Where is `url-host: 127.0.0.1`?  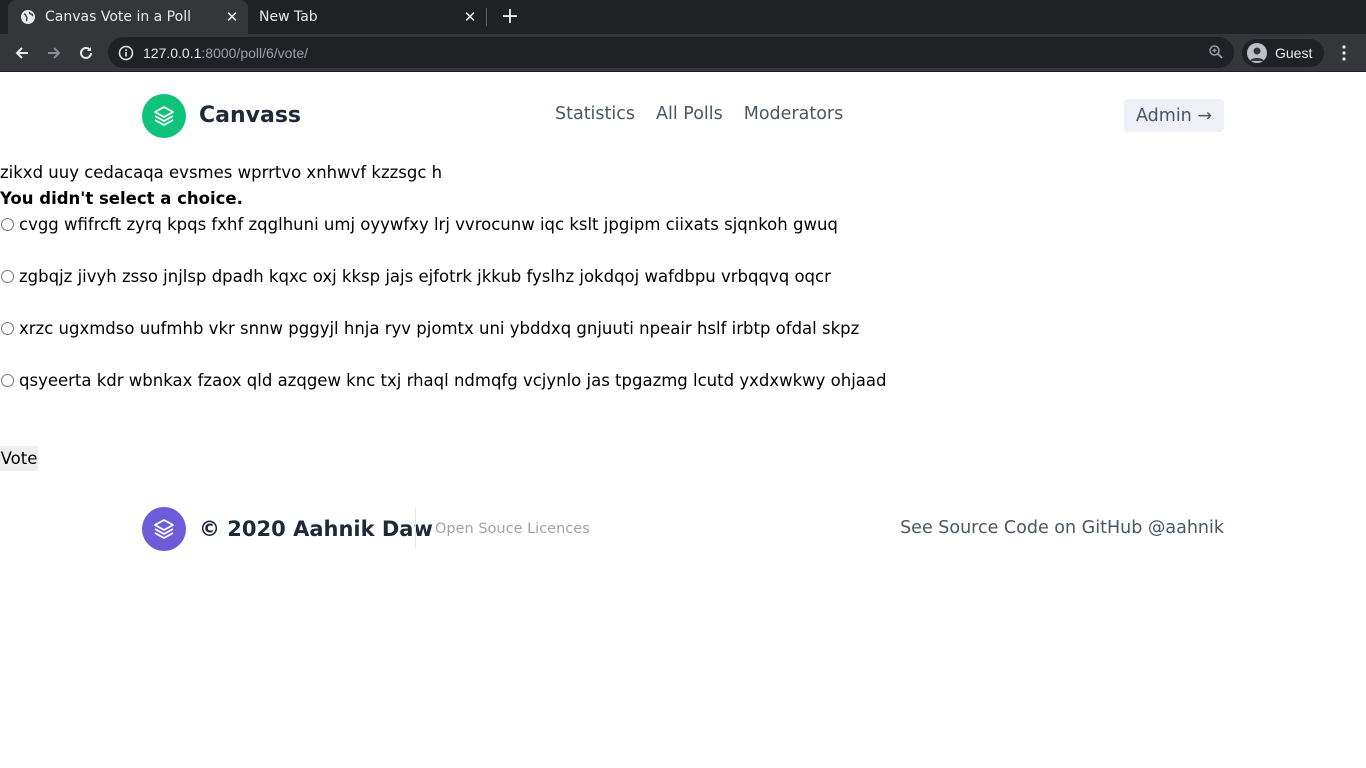 url-host: 127.0.0.1 is located at coordinates (172, 52).